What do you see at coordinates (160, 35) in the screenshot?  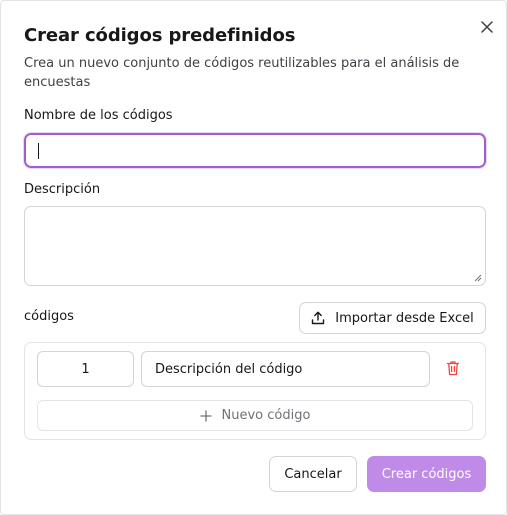 I see `dialog-title: Crear códigos predefinidos` at bounding box center [160, 35].